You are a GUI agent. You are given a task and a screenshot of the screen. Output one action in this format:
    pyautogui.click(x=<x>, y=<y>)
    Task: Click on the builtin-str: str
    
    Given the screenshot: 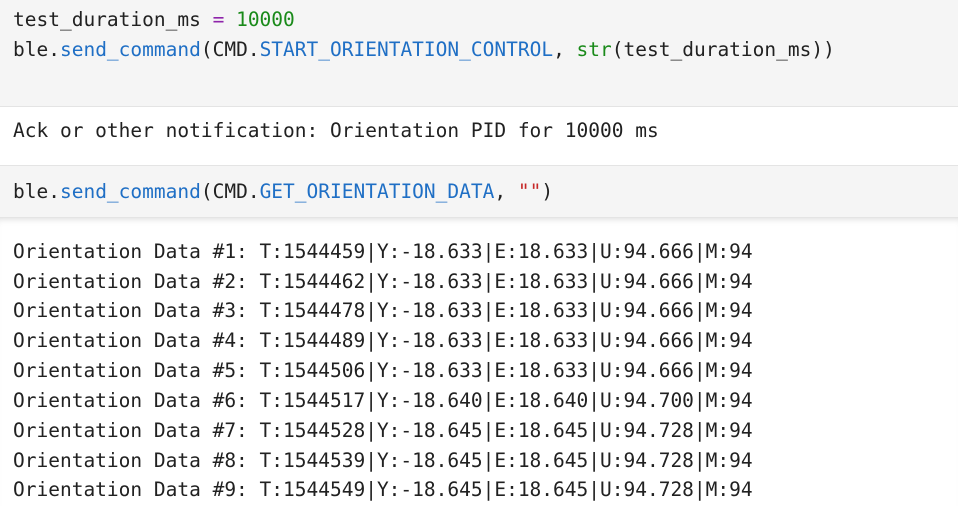 What is the action you would take?
    pyautogui.click(x=594, y=49)
    